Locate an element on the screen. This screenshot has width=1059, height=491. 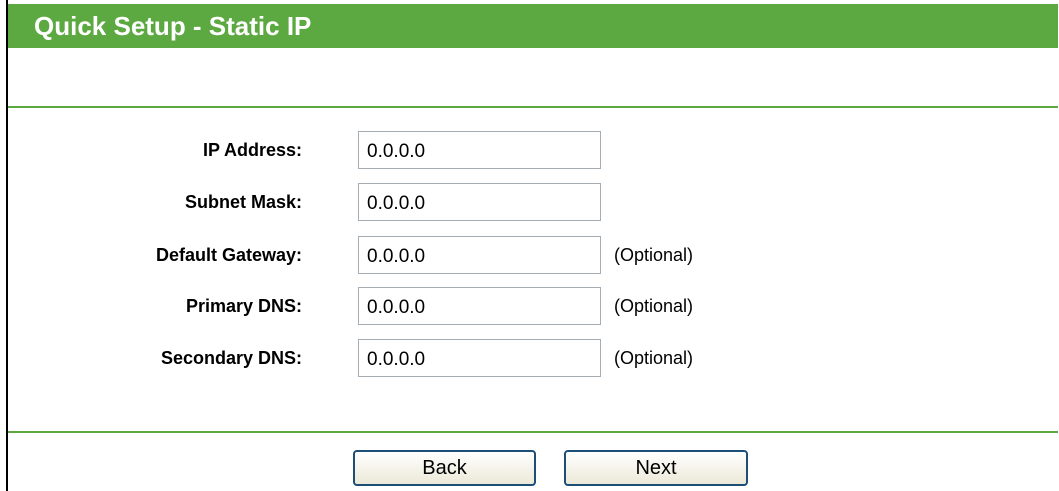
secondary-dns-input is located at coordinates (479, 358).